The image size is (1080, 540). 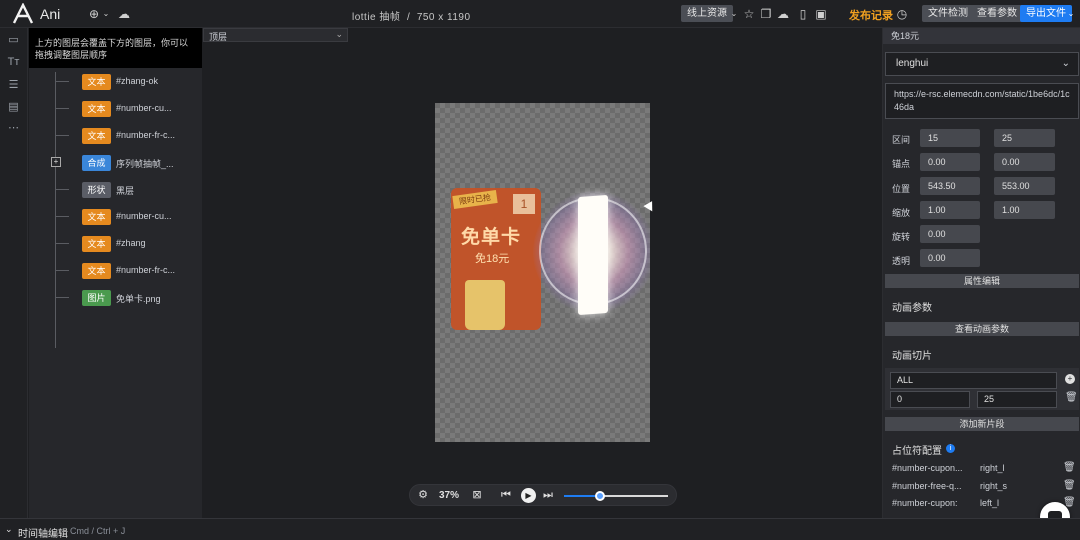 I want to click on position-x-input: 543.50, so click(x=950, y=186).